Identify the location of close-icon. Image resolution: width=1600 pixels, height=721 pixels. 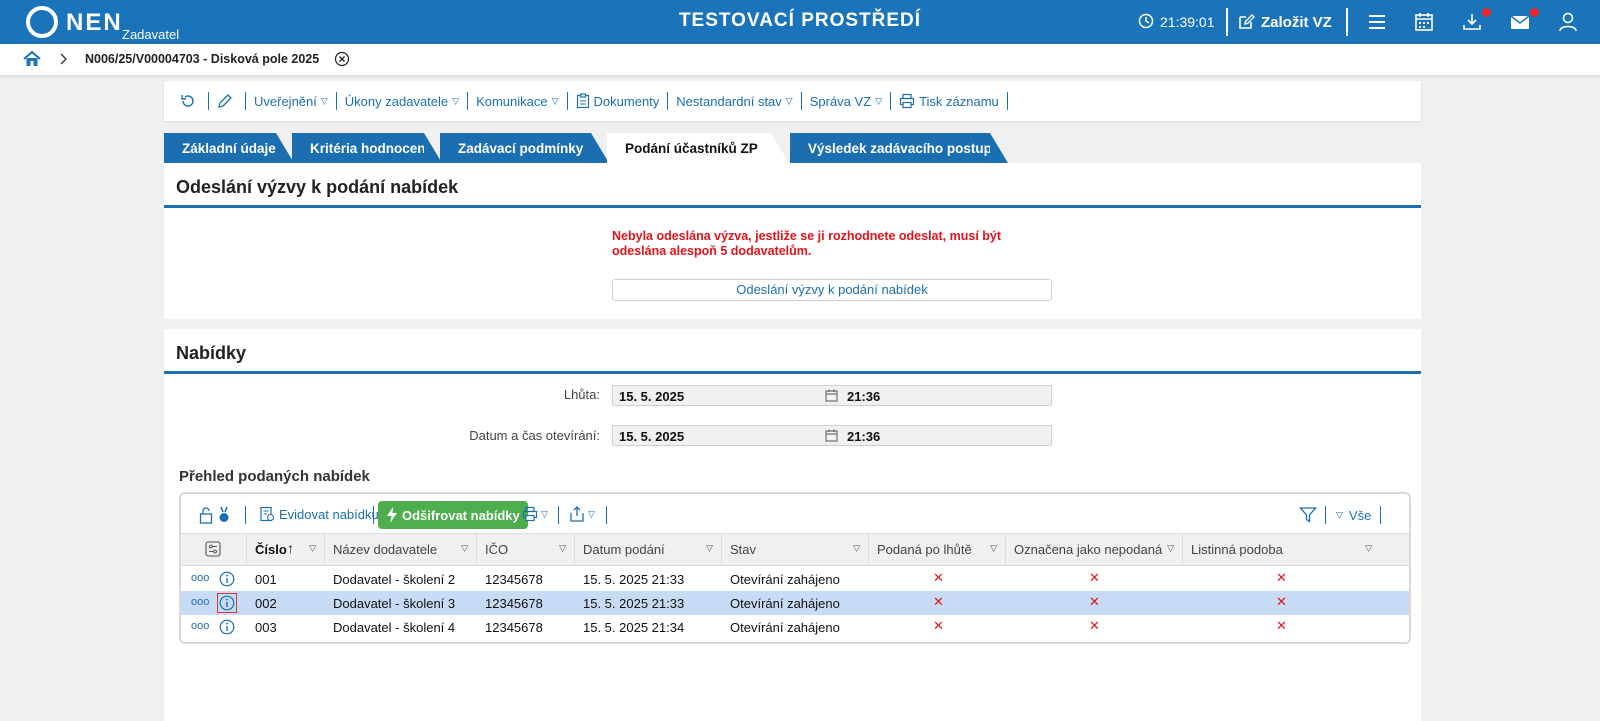
(342, 59).